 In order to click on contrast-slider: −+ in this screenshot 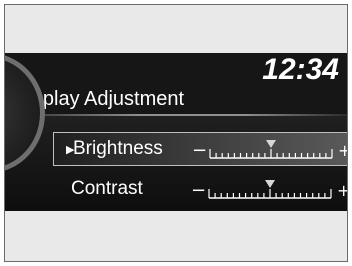, I will do `click(269, 190)`.